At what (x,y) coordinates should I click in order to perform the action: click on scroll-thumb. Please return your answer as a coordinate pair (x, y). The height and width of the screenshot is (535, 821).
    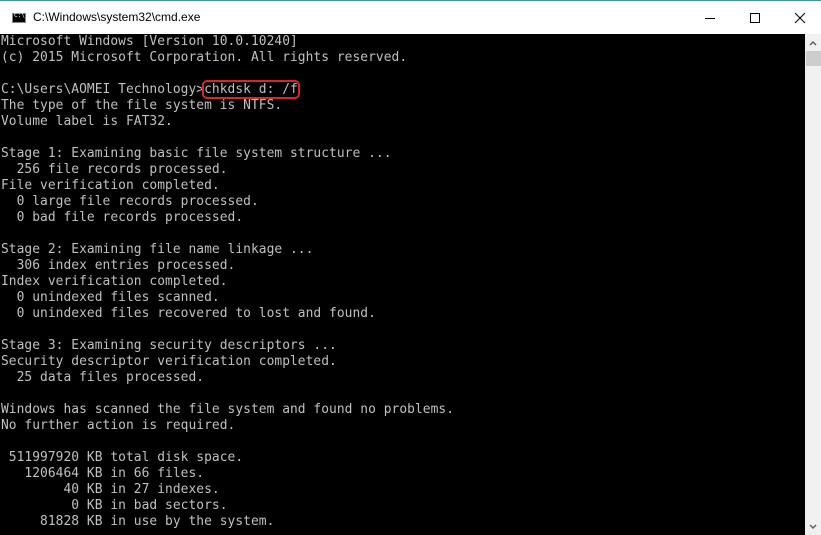
    Looking at the image, I should click on (813, 58).